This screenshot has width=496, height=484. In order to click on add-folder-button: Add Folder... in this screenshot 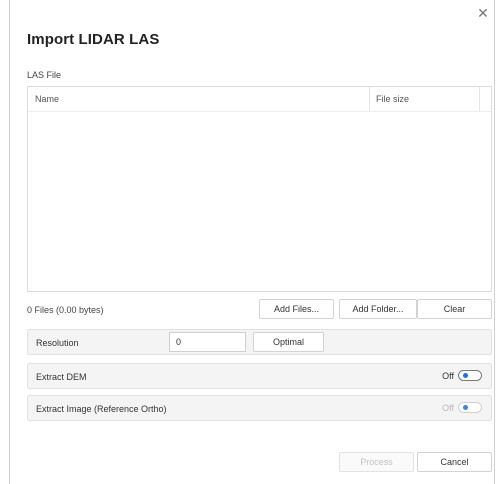, I will do `click(378, 309)`.